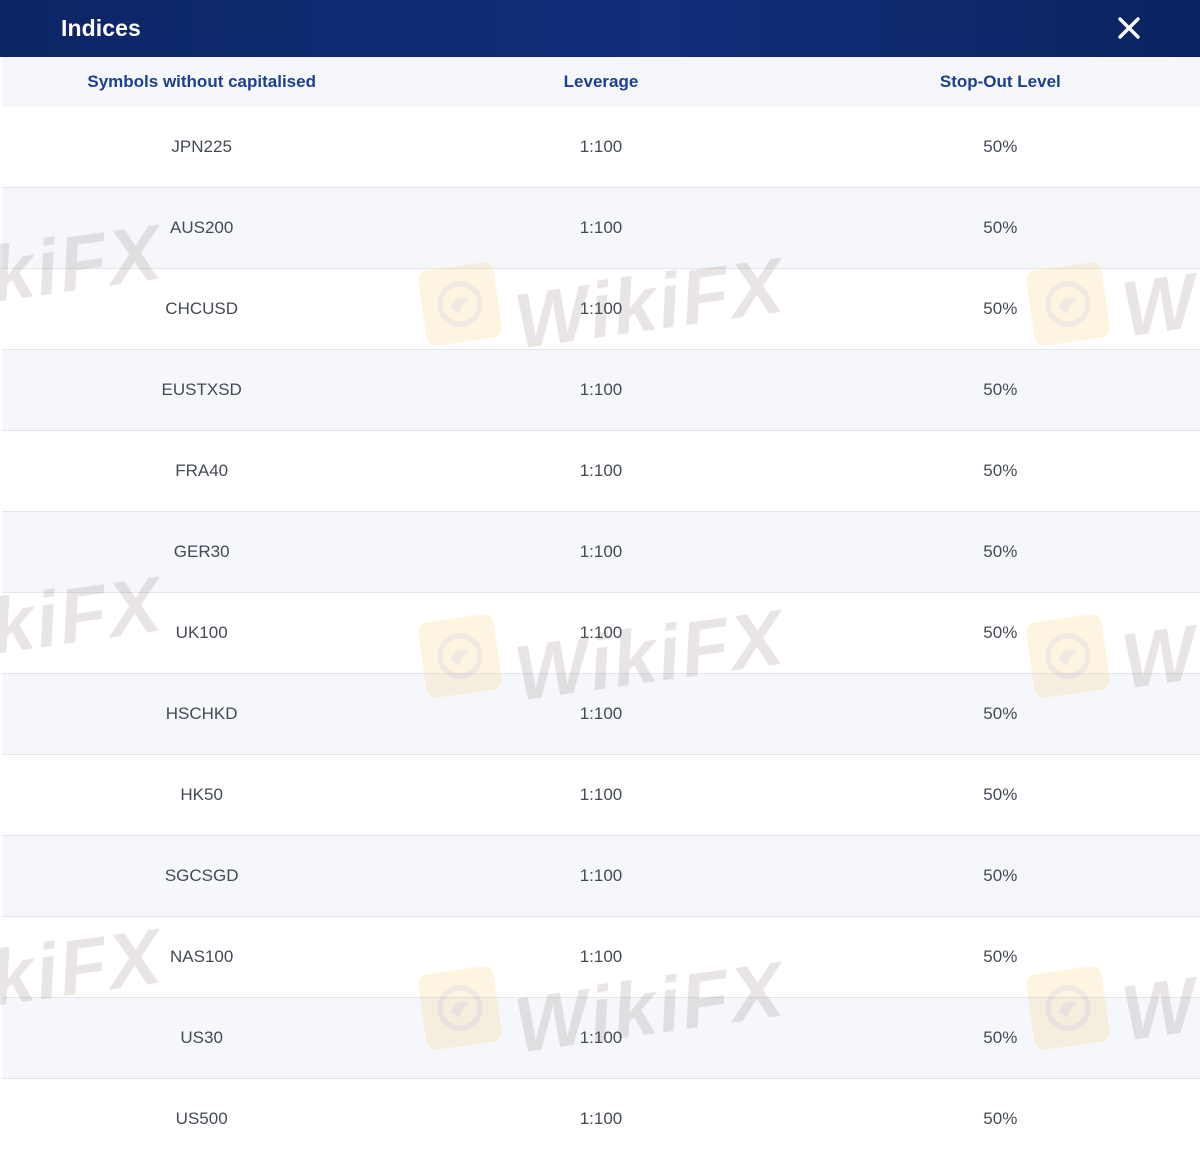 This screenshot has width=1200, height=1168. Describe the element at coordinates (1000, 81) in the screenshot. I see `column-header-stop-out: Stop-Out Level` at that location.